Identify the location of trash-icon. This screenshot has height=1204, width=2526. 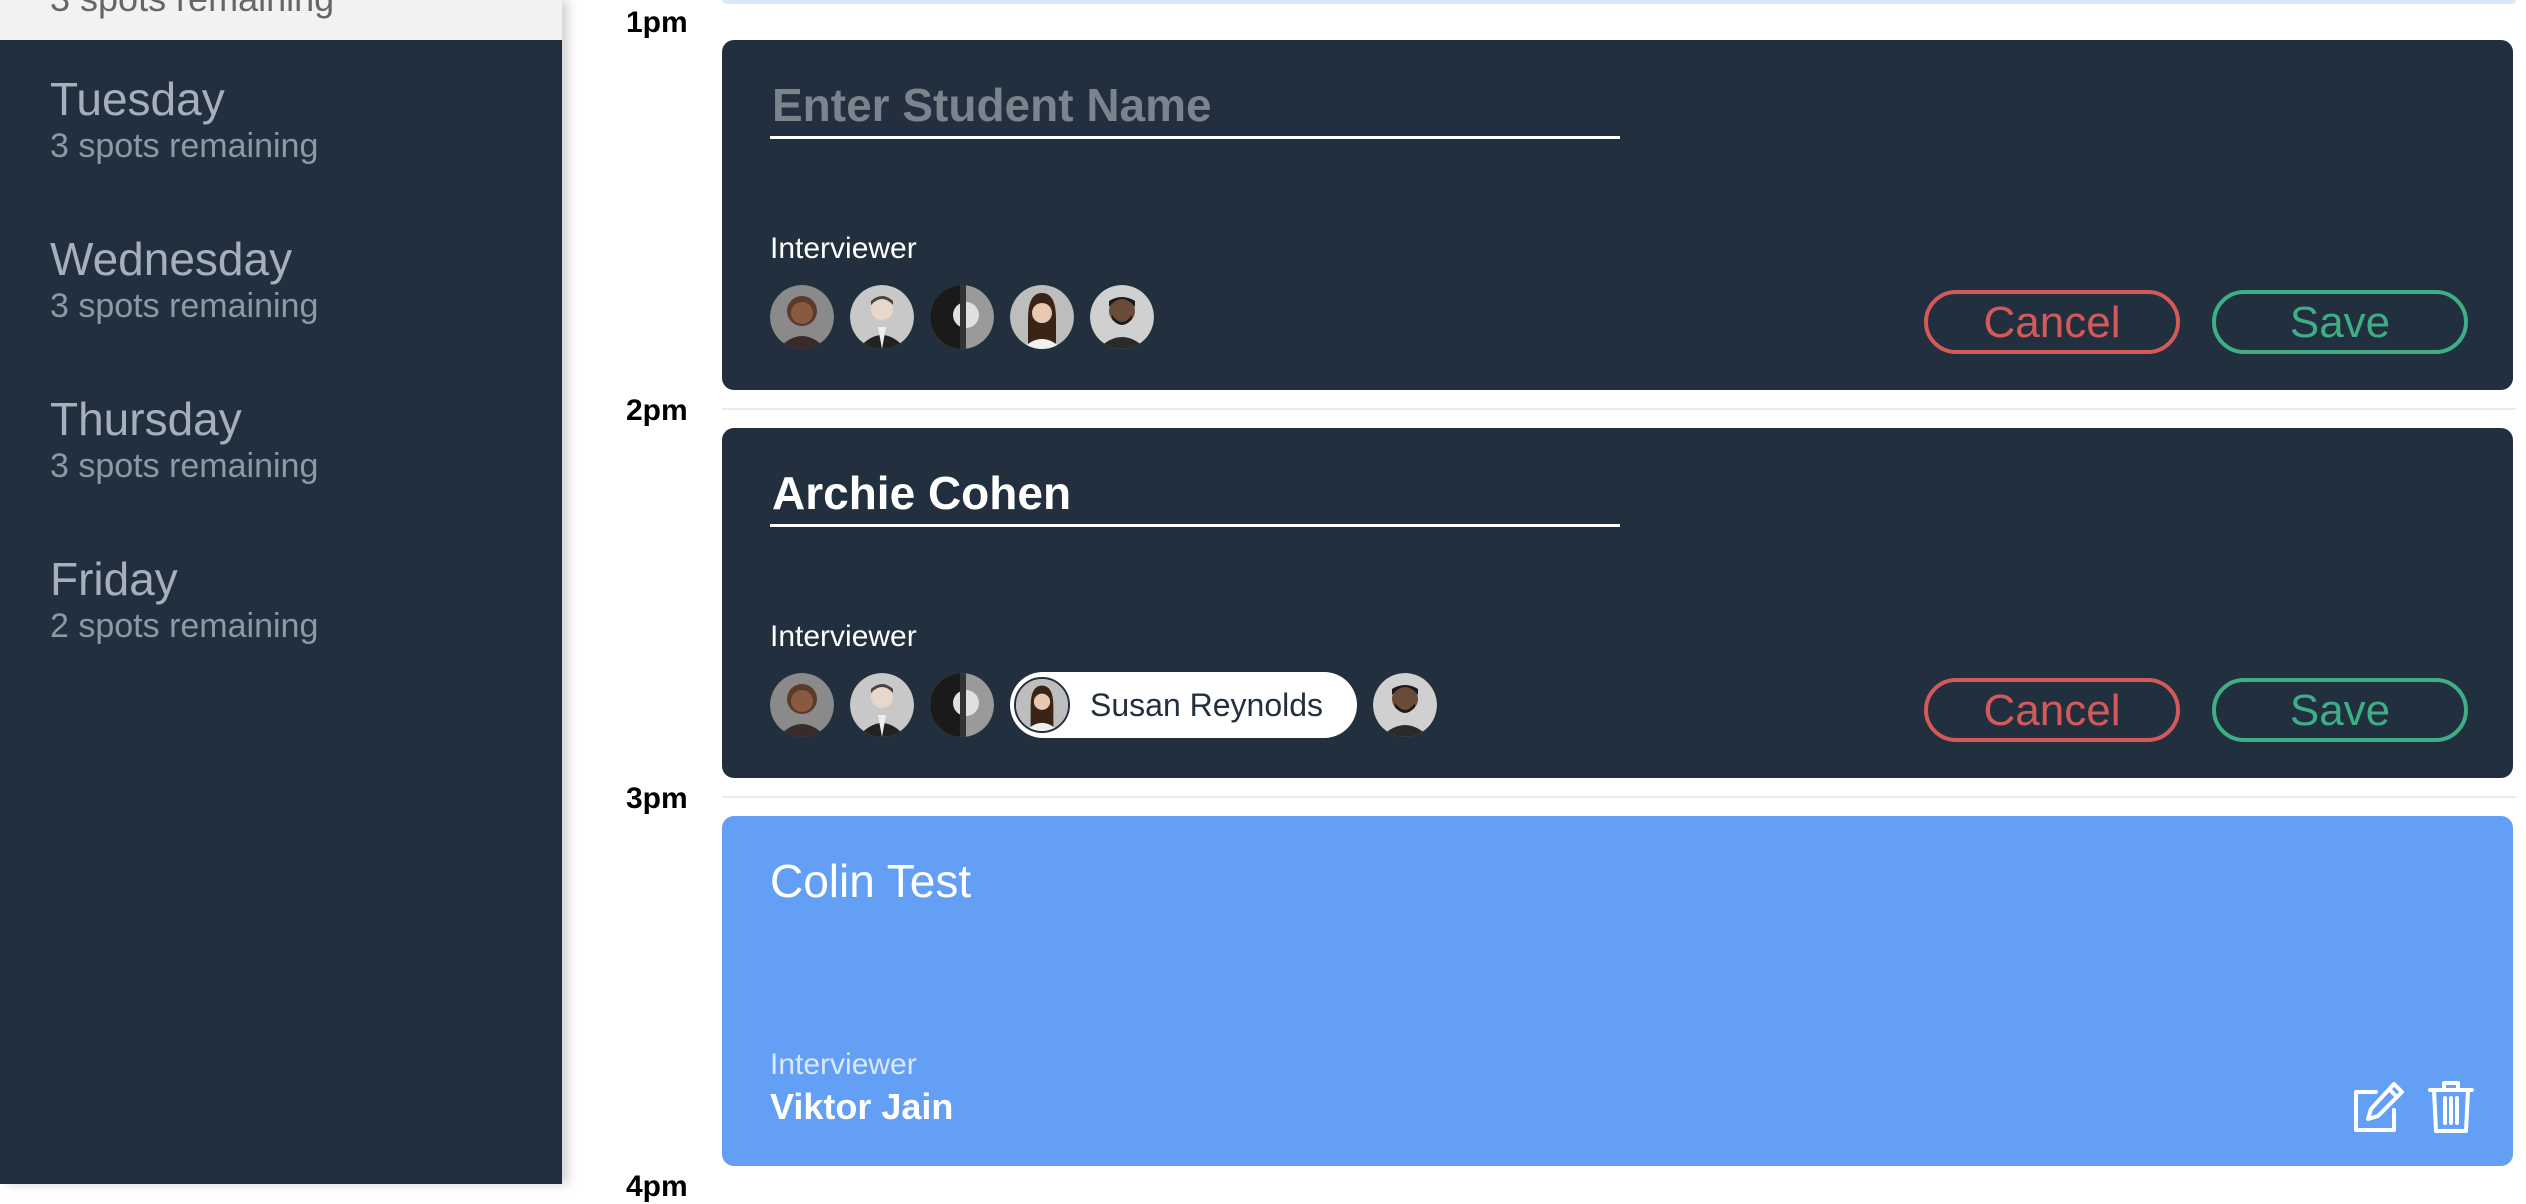
(2451, 1107).